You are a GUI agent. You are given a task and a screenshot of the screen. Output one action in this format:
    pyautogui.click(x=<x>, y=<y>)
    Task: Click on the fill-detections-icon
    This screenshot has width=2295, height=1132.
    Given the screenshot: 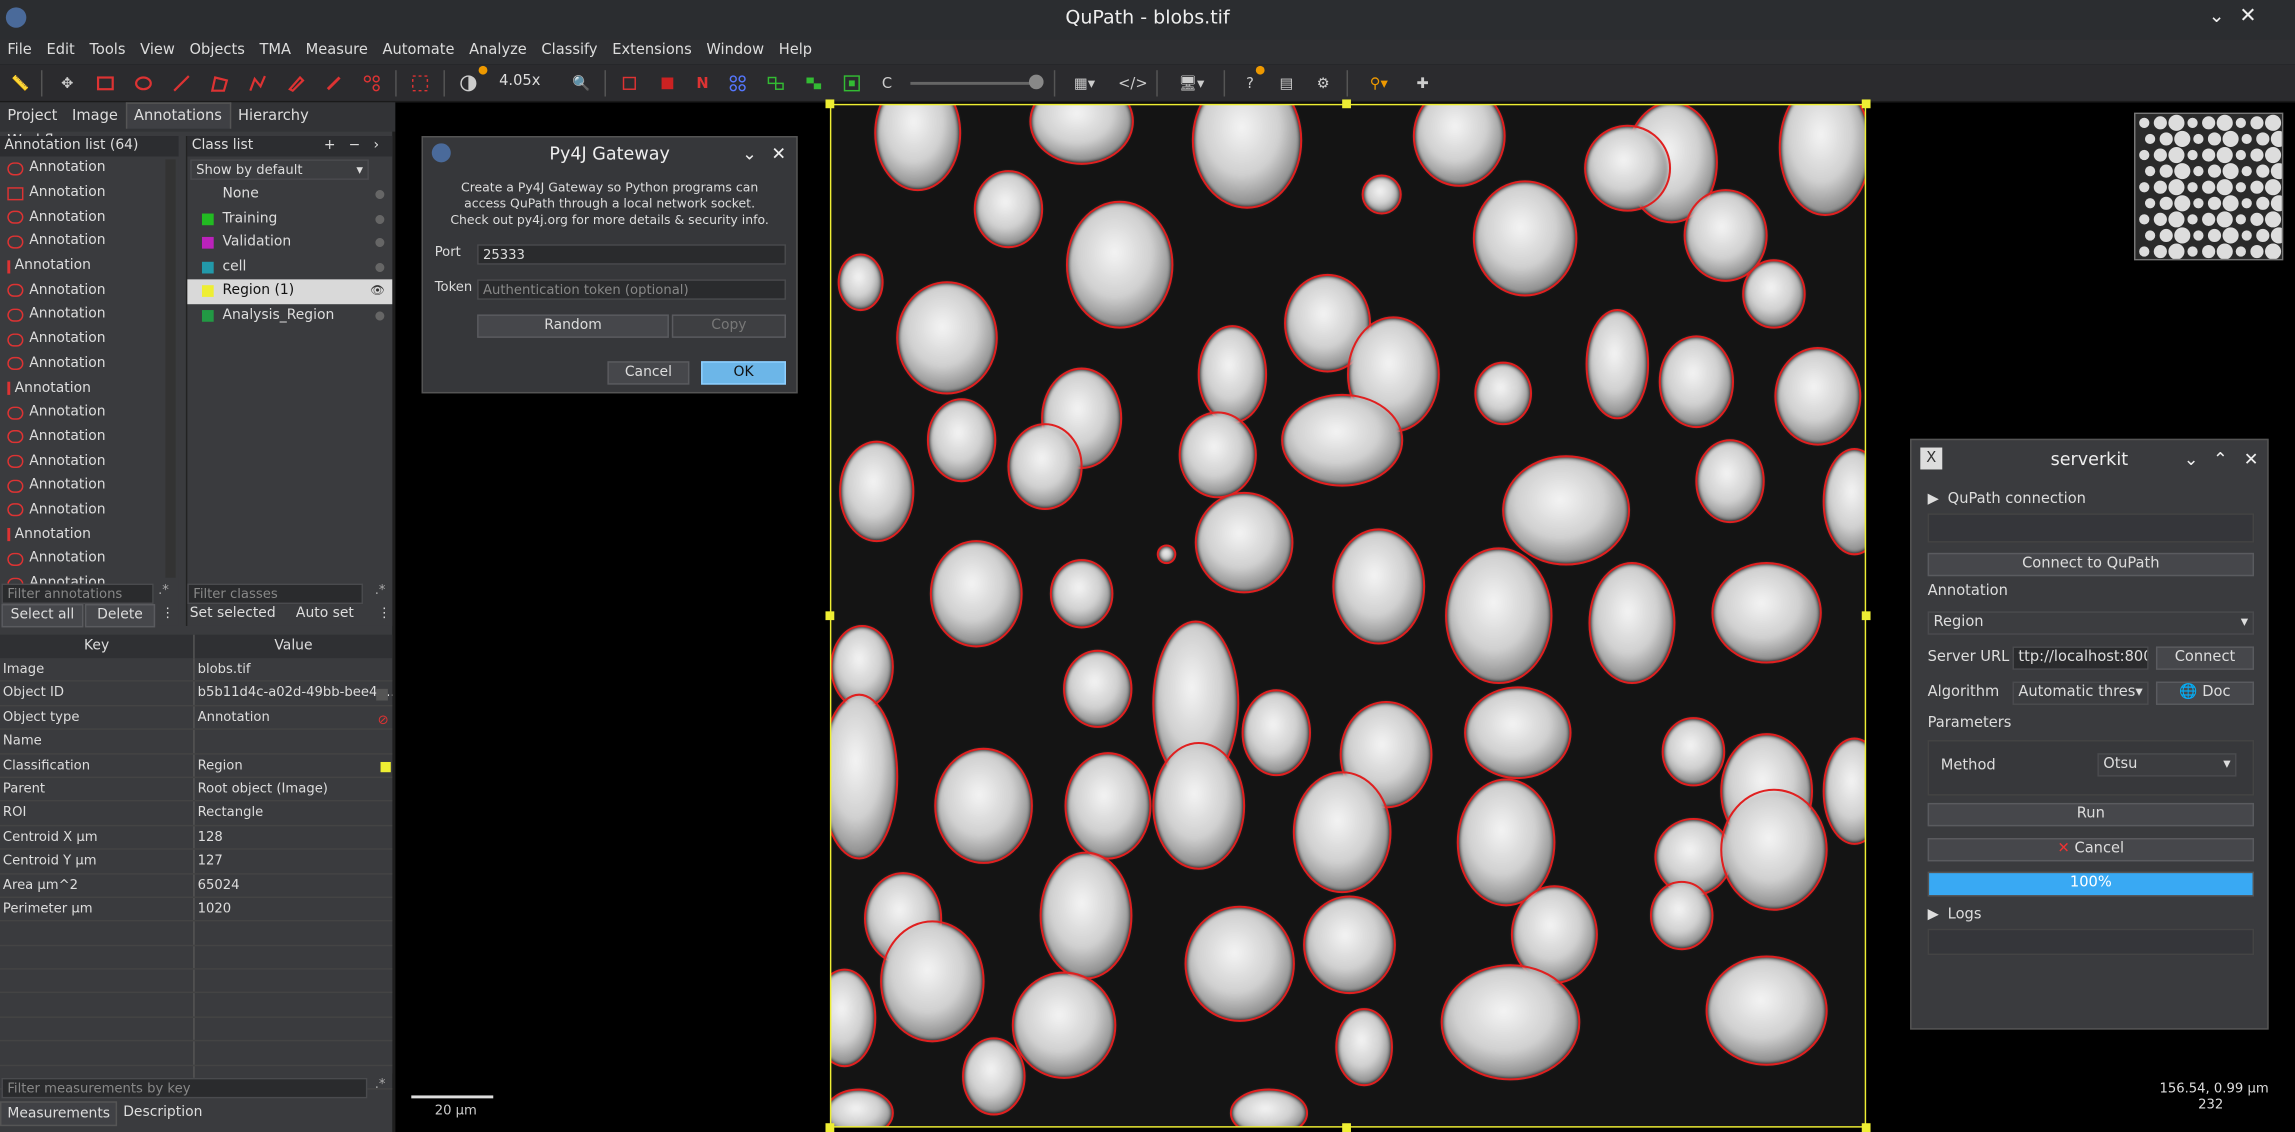 What is the action you would take?
    pyautogui.click(x=813, y=83)
    